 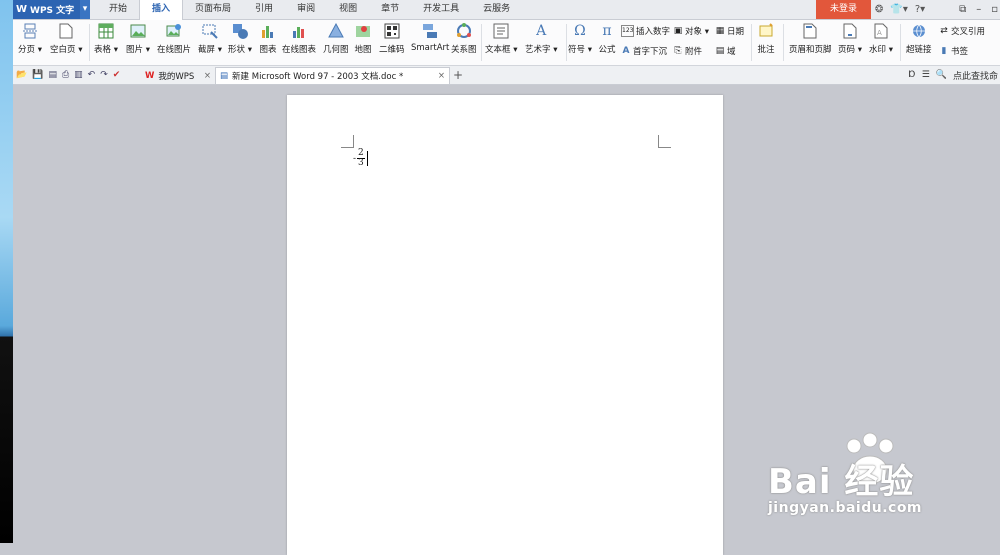 What do you see at coordinates (117, 75) in the screenshot?
I see `checkmark-icon: ✔` at bounding box center [117, 75].